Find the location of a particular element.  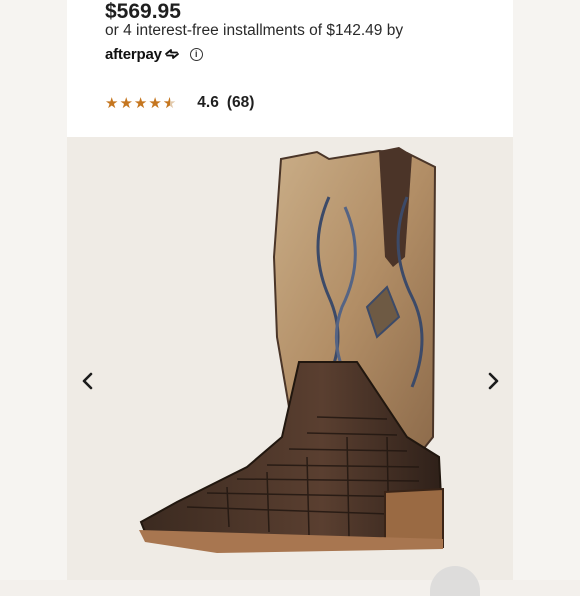

afterpay-row: afterpay i is located at coordinates (154, 54).